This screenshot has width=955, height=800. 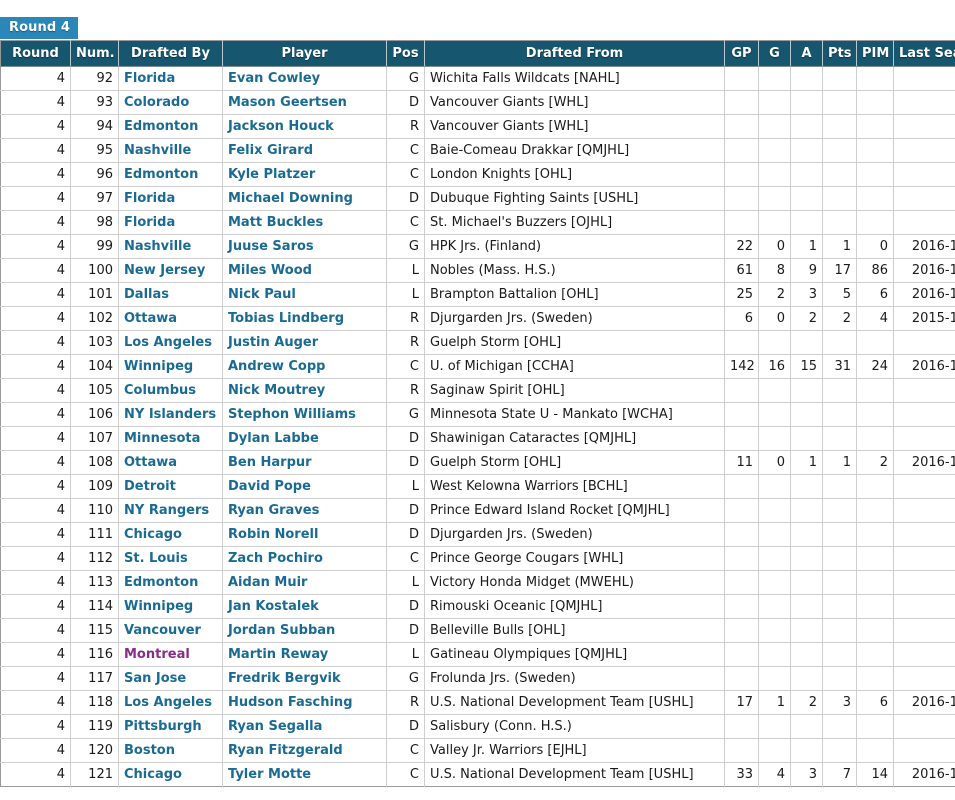 I want to click on player-link: Martin Reway, so click(x=278, y=654).